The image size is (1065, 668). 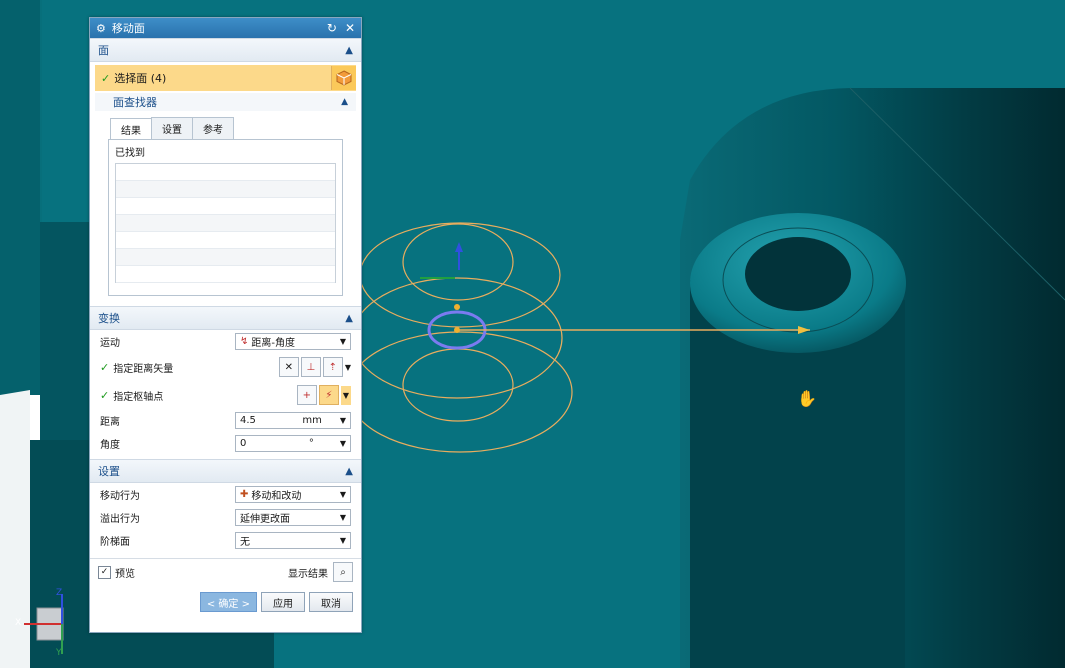 I want to click on select-face-label: 选择面 (4), so click(x=140, y=78).